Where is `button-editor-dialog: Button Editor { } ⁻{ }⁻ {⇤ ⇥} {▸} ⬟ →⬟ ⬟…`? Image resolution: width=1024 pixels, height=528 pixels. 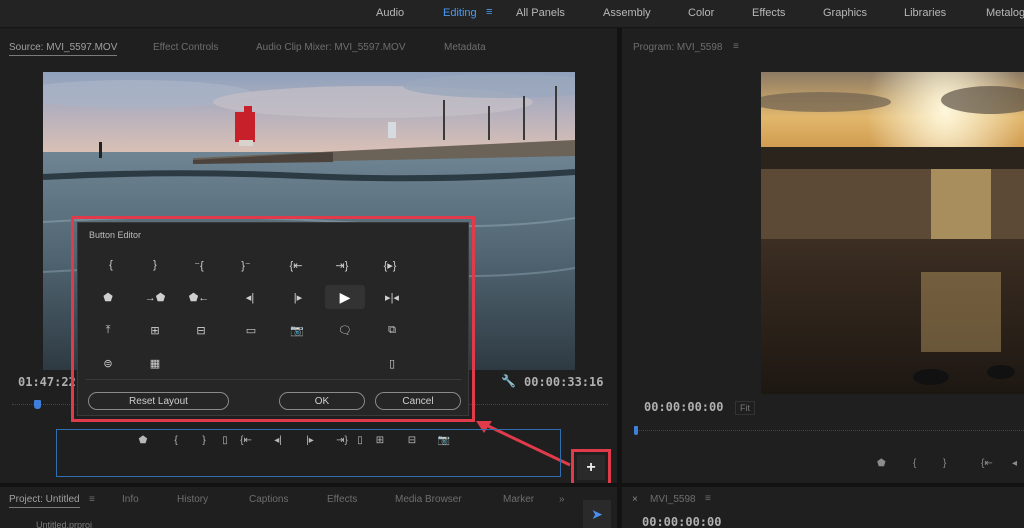
button-editor-dialog: Button Editor { } ⁻{ }⁻ {⇤ ⇥} {▸} ⬟ →⬟ ⬟… is located at coordinates (273, 319).